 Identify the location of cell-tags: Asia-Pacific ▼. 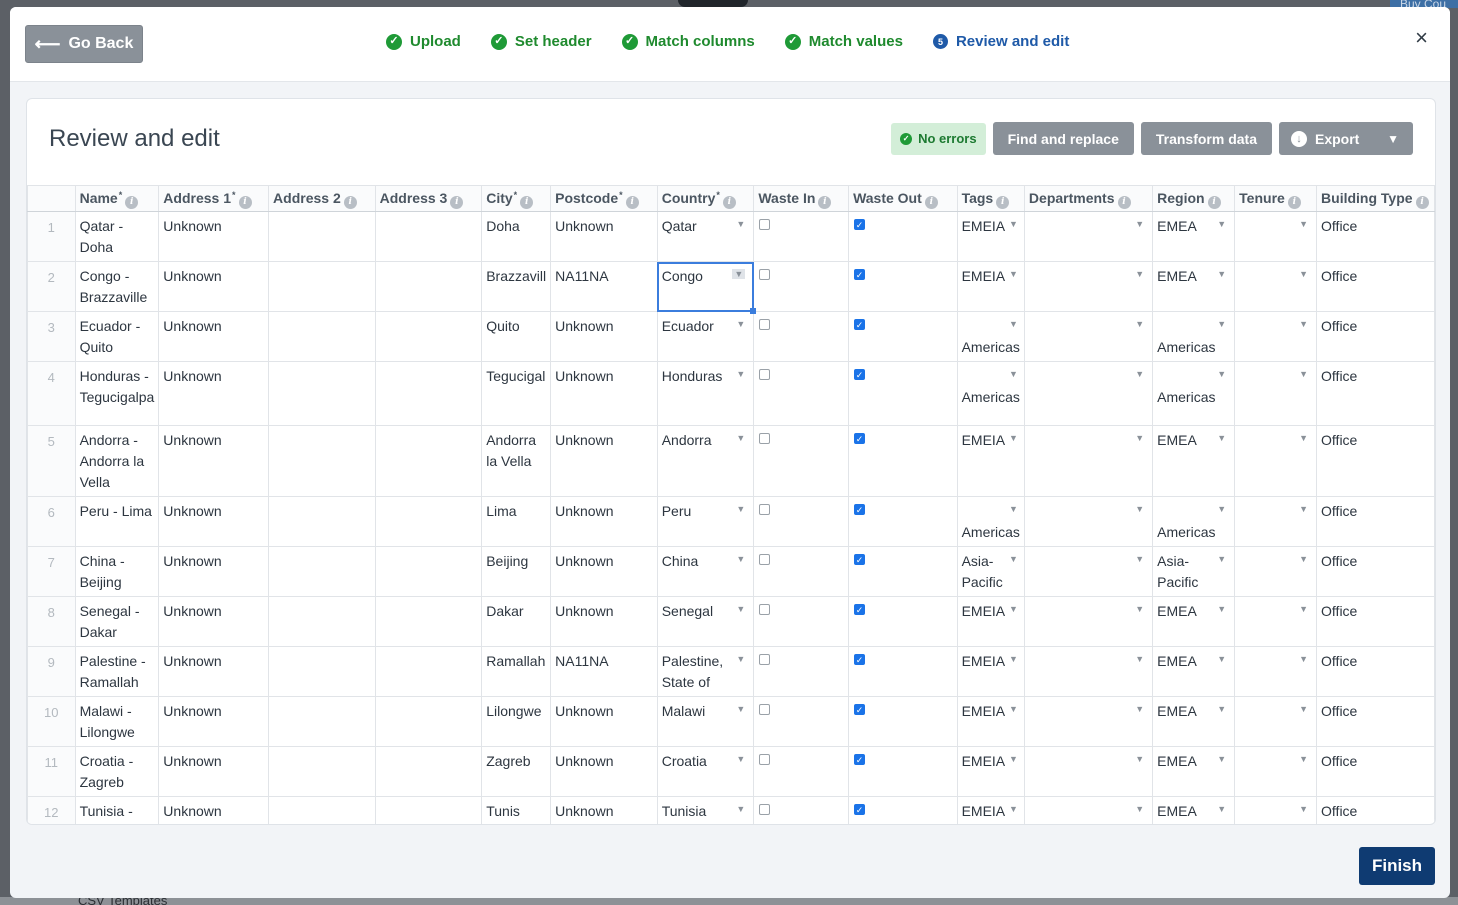
(990, 571).